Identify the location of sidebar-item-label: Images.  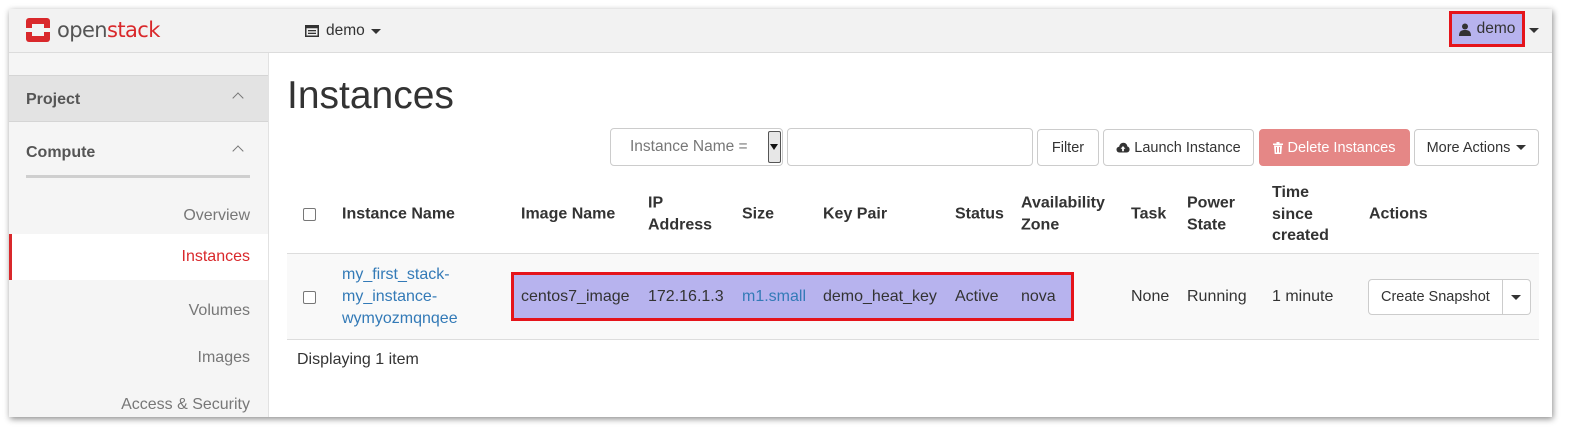
(223, 357).